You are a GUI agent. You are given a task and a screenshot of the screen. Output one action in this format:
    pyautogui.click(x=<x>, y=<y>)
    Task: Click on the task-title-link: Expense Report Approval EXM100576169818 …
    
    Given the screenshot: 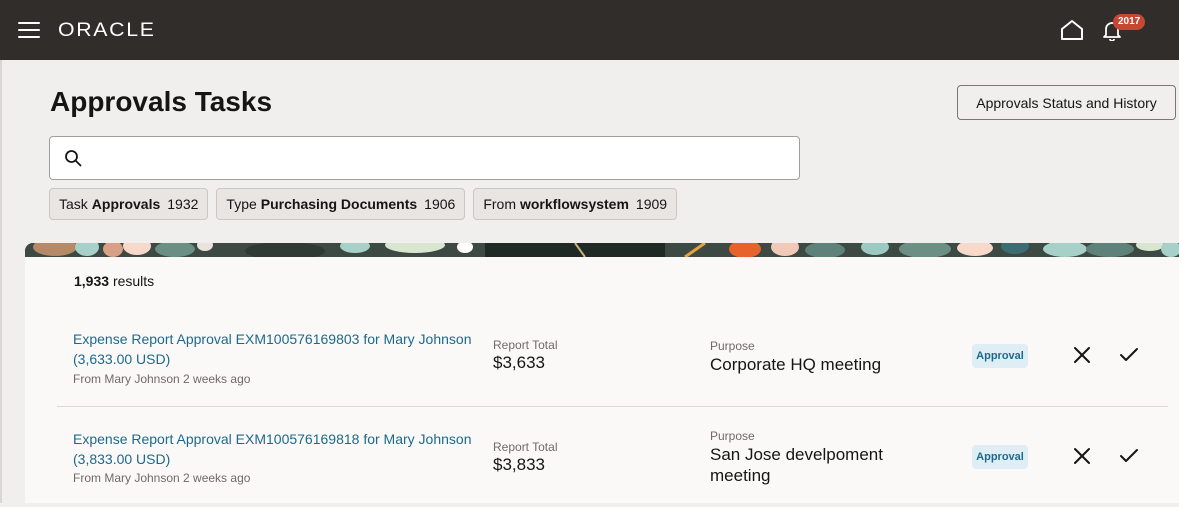 What is the action you would take?
    pyautogui.click(x=278, y=449)
    